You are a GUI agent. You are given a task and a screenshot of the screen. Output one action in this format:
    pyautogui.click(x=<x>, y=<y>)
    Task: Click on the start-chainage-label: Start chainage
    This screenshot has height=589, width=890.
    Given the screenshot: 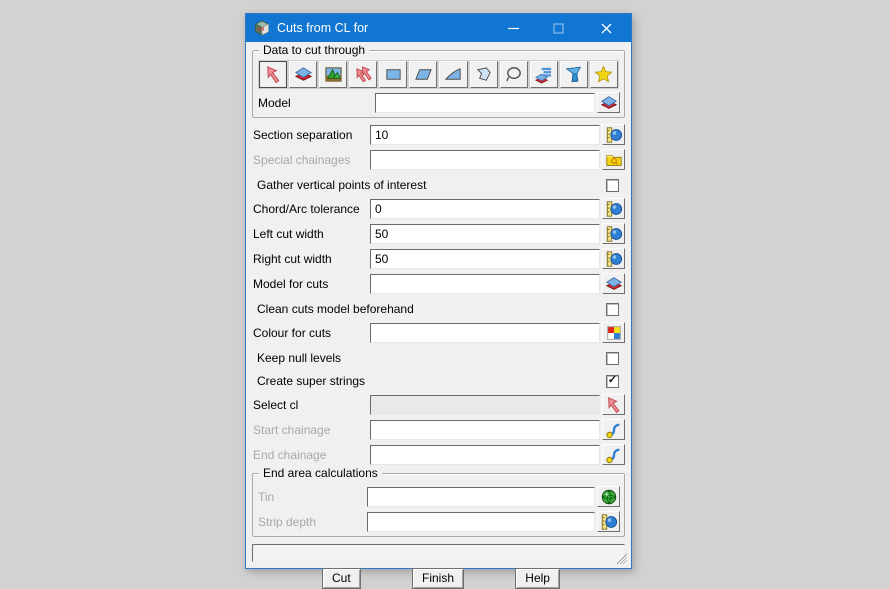 What is the action you would take?
    pyautogui.click(x=292, y=429)
    